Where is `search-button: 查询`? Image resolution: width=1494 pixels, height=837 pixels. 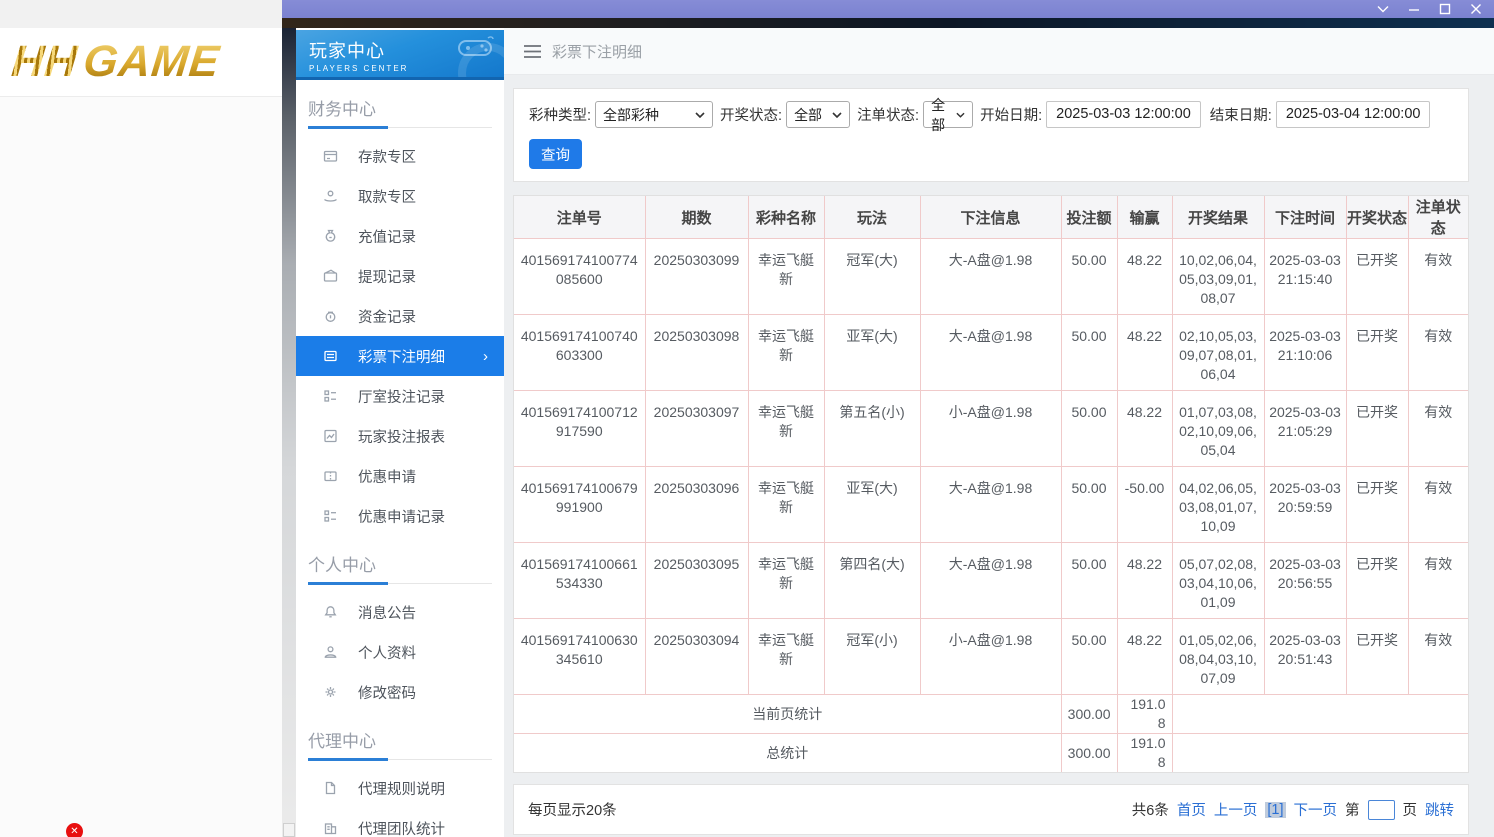 search-button: 查询 is located at coordinates (555, 154).